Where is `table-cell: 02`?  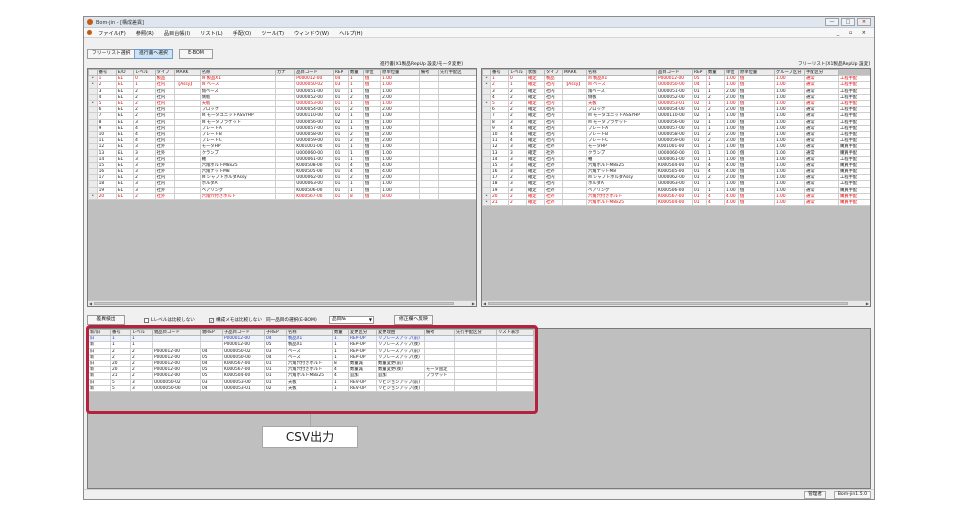
table-cell: 02 is located at coordinates (275, 388).